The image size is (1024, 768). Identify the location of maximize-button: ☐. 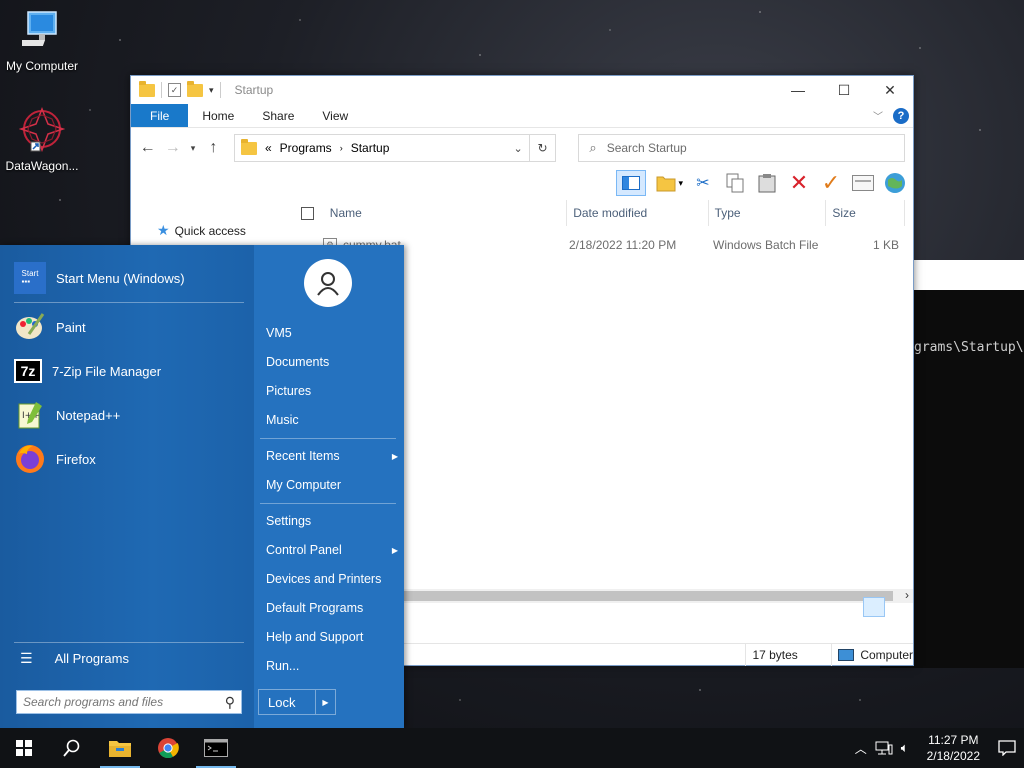
(844, 90).